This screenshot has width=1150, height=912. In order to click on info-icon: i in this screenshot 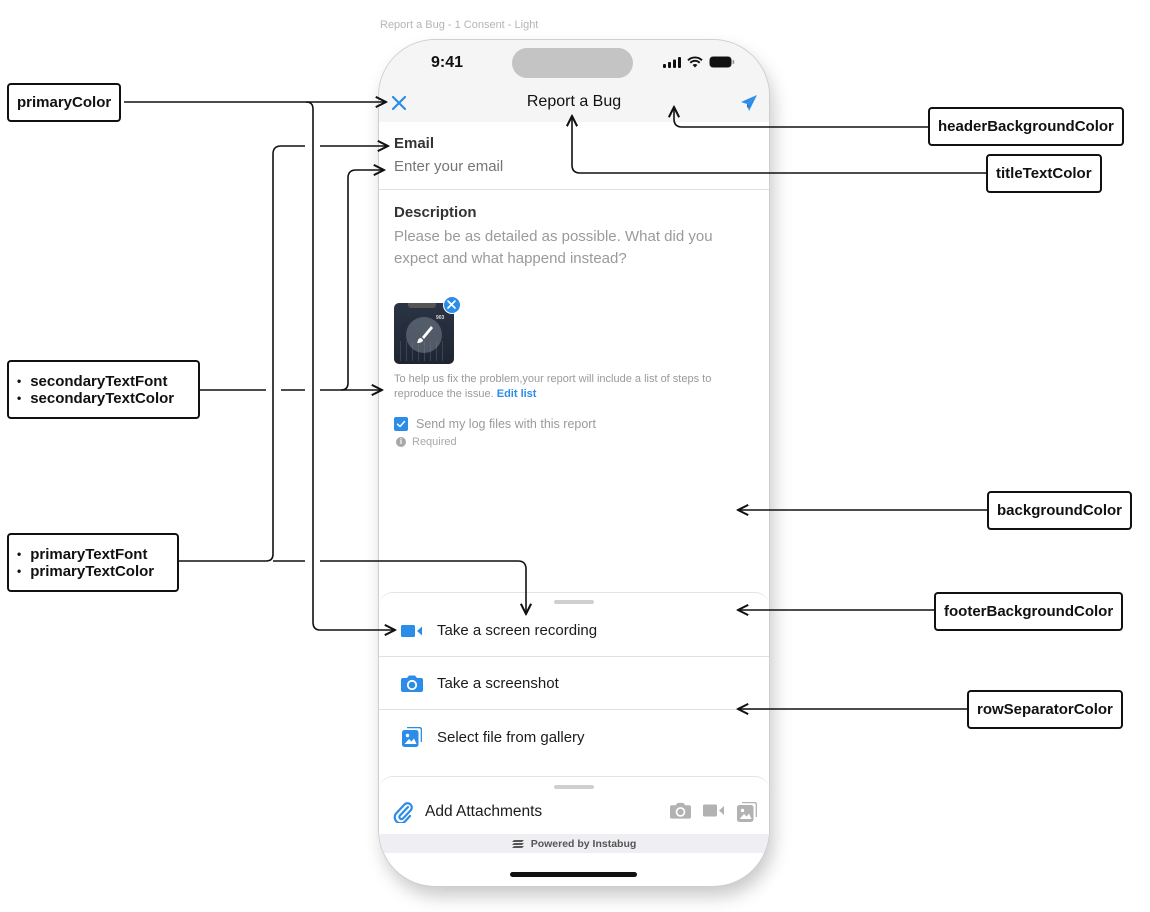, I will do `click(401, 442)`.